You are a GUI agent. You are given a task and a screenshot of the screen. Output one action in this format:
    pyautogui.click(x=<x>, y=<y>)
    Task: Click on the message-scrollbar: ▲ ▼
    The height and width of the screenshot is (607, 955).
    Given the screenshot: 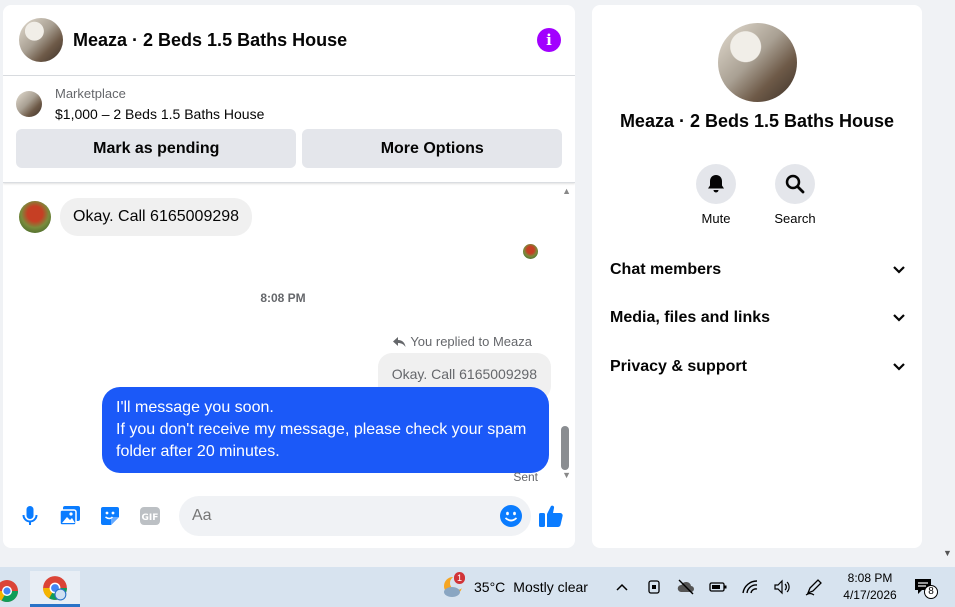 What is the action you would take?
    pyautogui.click(x=565, y=333)
    